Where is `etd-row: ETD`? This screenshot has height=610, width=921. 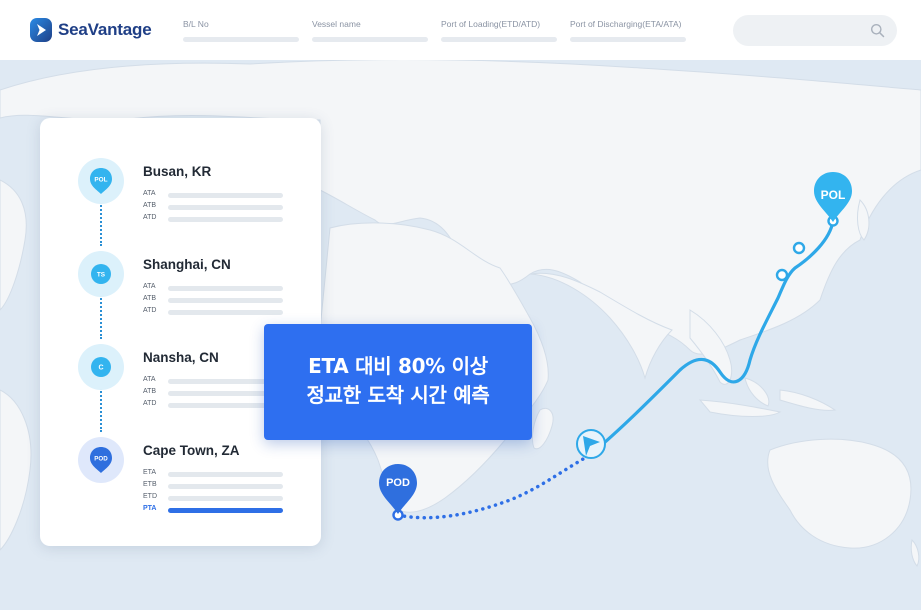 etd-row: ETD is located at coordinates (218, 498).